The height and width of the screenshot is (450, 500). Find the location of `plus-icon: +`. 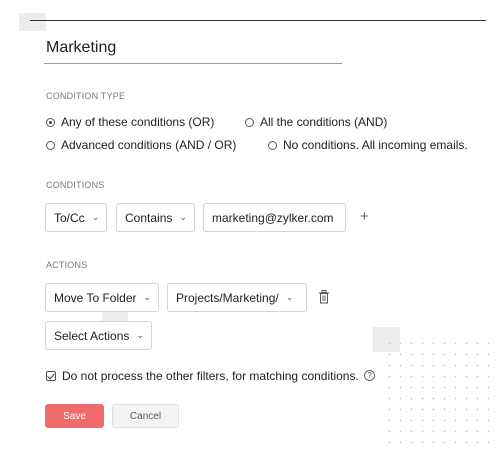

plus-icon: + is located at coordinates (364, 216).